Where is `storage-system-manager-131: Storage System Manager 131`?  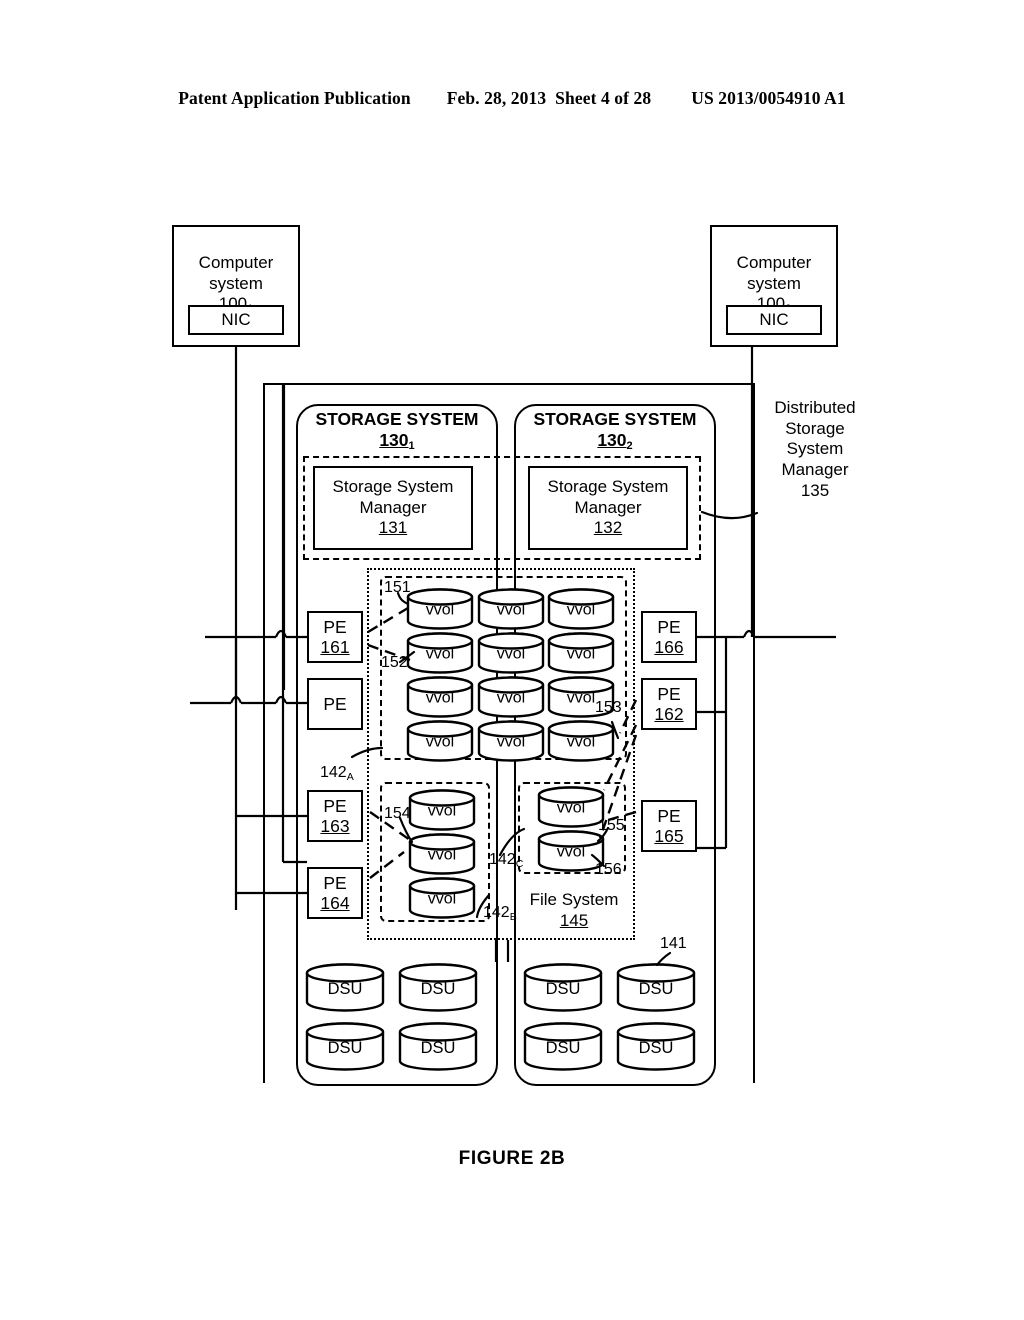 storage-system-manager-131: Storage System Manager 131 is located at coordinates (393, 508).